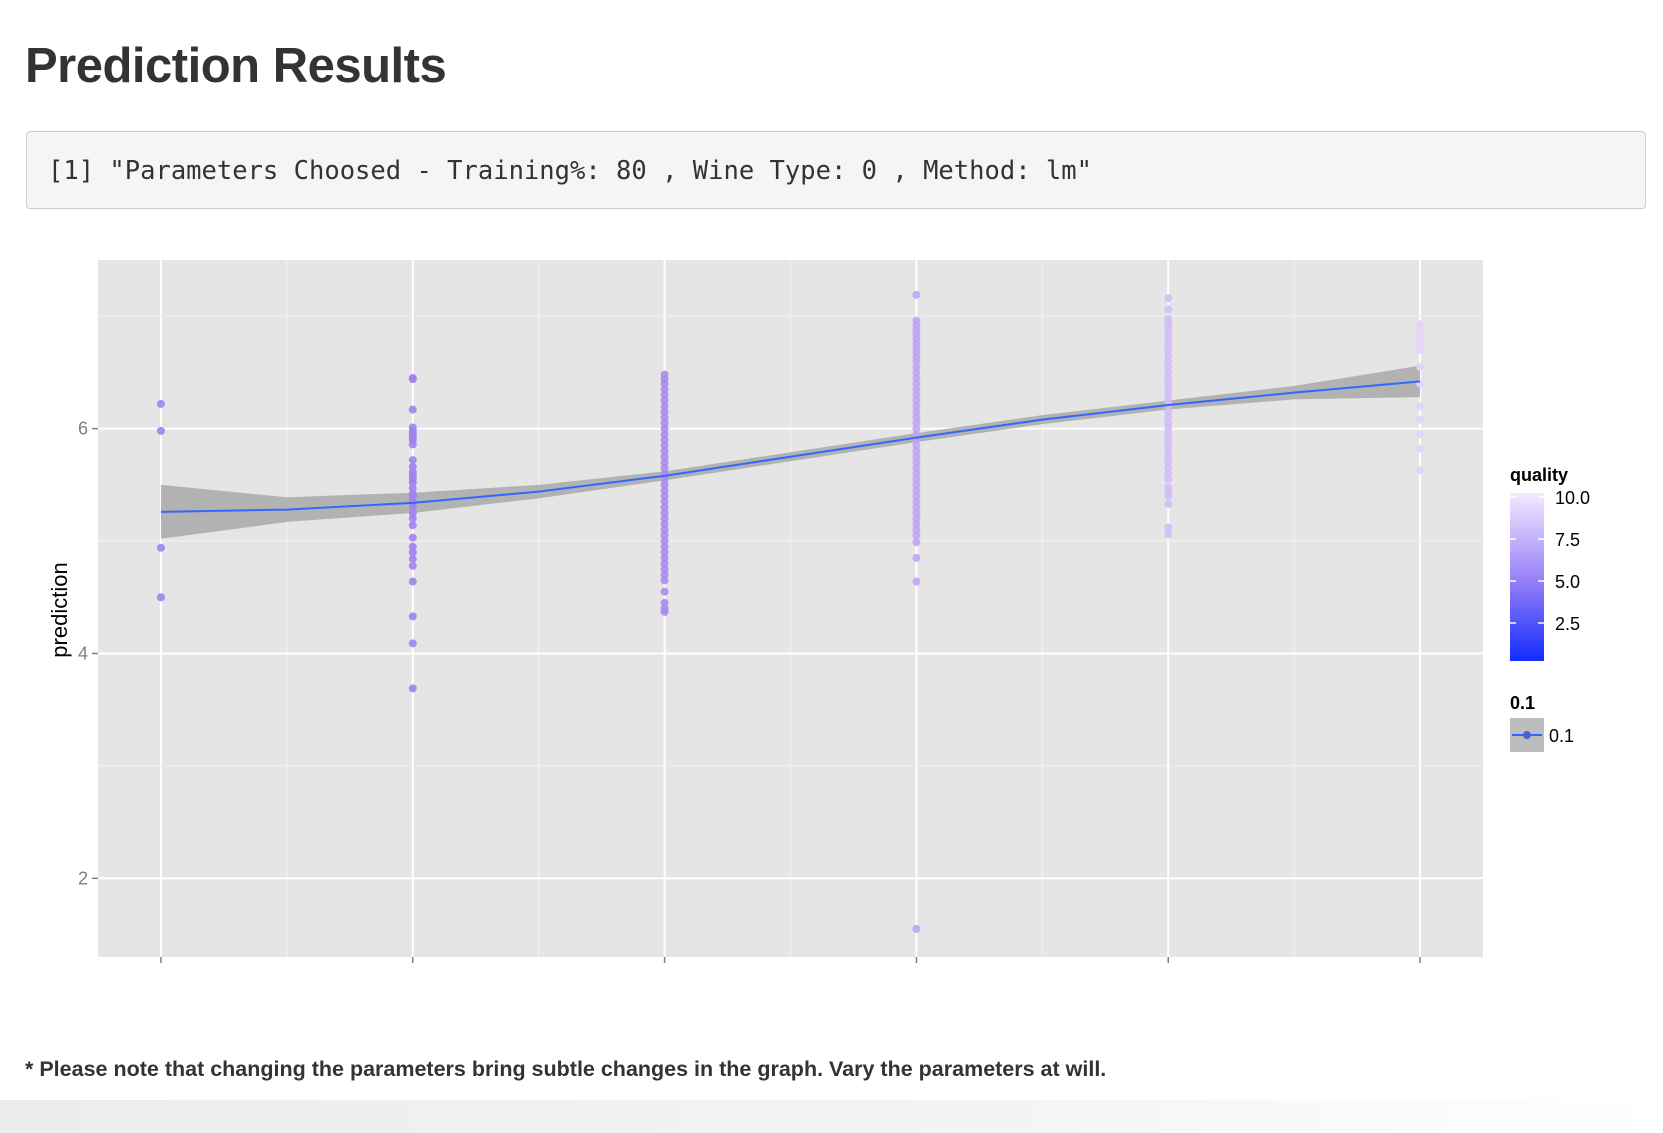 The width and height of the screenshot is (1663, 1133). What do you see at coordinates (236, 66) in the screenshot?
I see `page-title: Prediction Results` at bounding box center [236, 66].